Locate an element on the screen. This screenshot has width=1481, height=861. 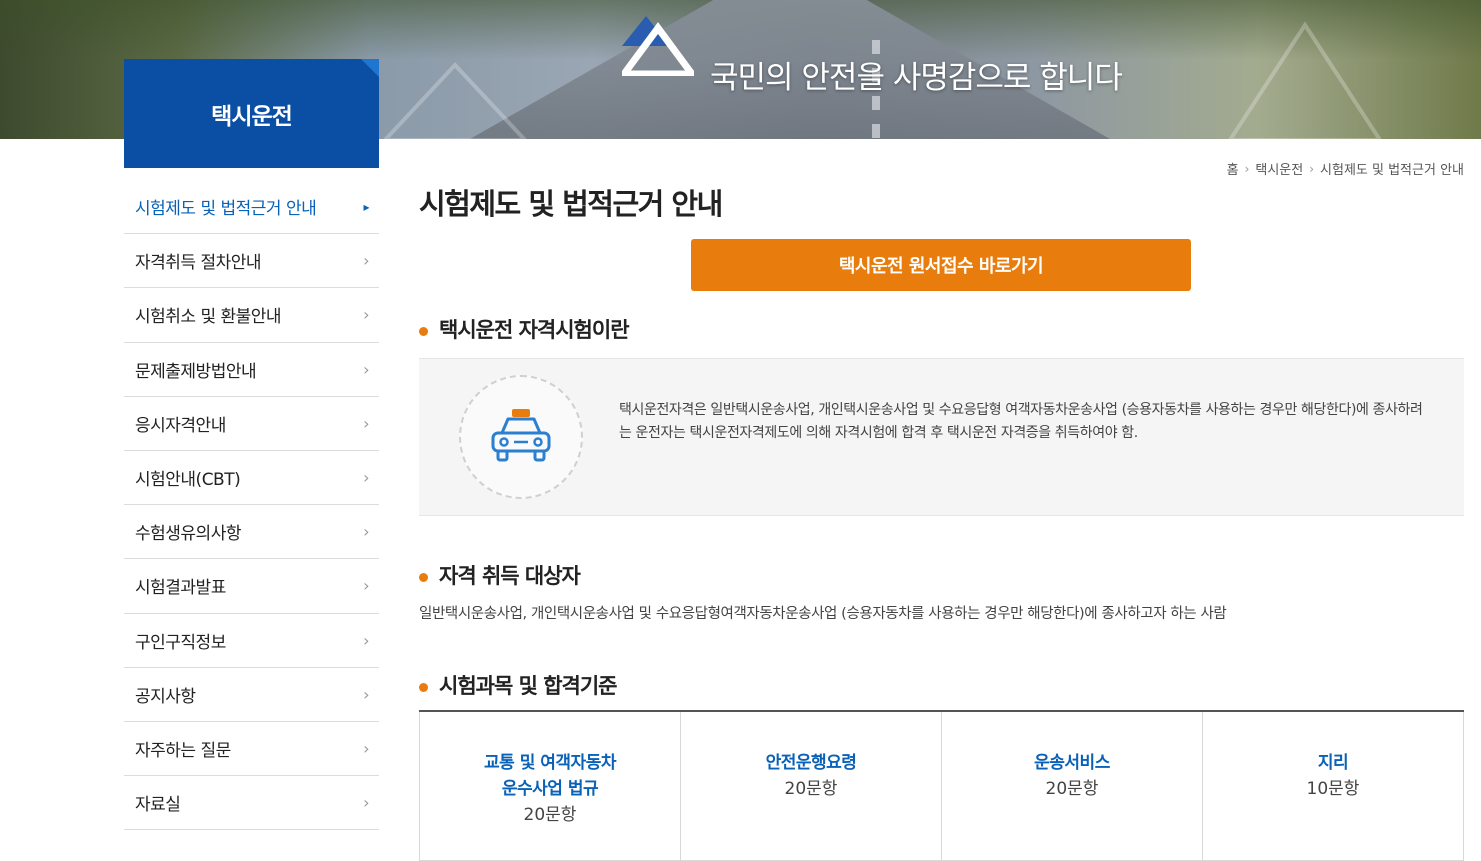
breadcrumb-section: 택시운전 is located at coordinates (1279, 168).